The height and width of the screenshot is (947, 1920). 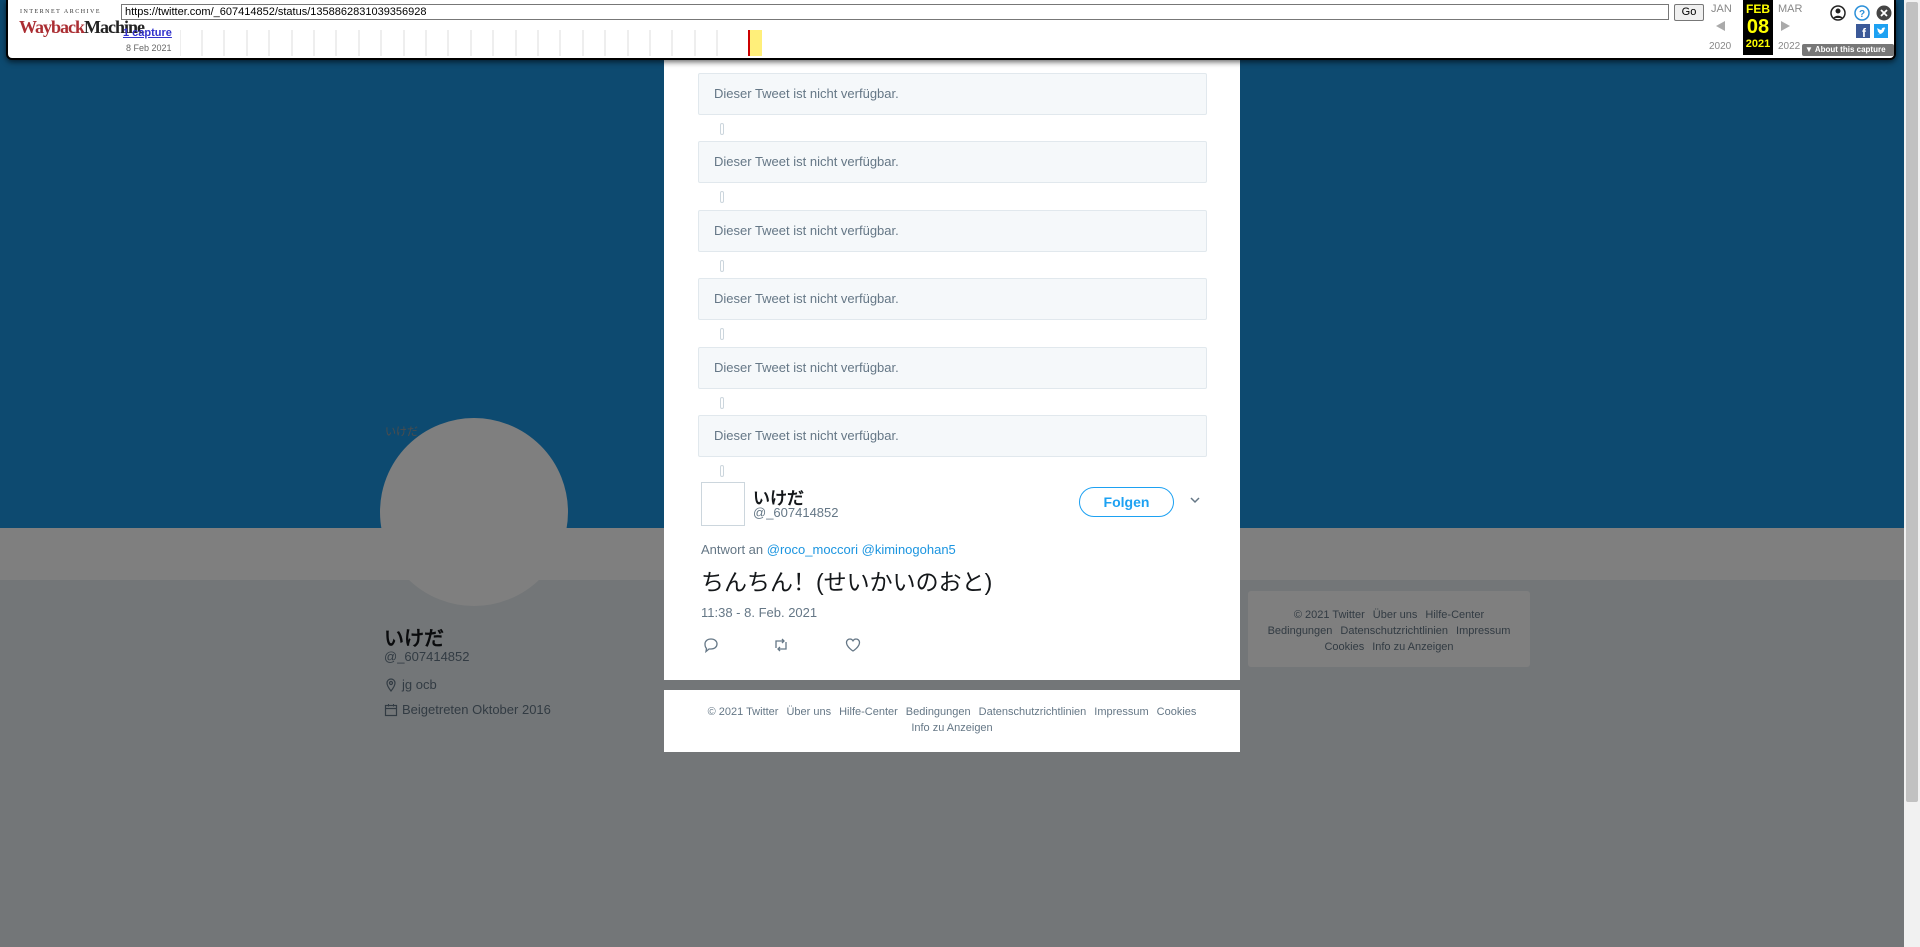 What do you see at coordinates (938, 712) in the screenshot?
I see `footer-link-terms: Bedingungen` at bounding box center [938, 712].